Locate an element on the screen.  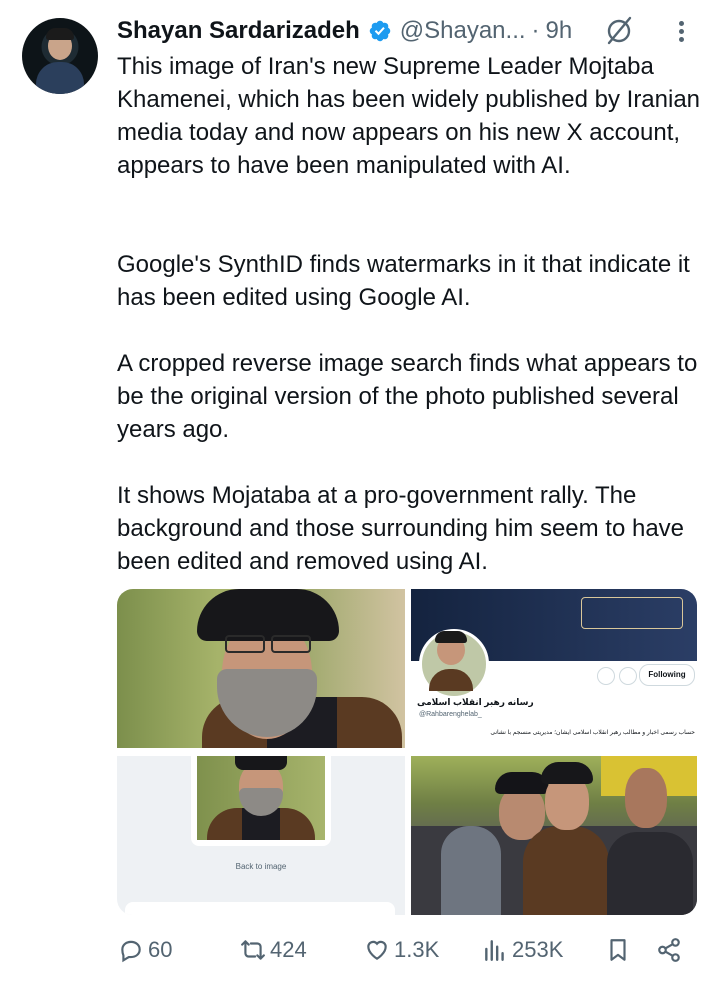
tweet-header: Shayan Sardarizadeh @Shayan... · 9h is located at coordinates (344, 31).